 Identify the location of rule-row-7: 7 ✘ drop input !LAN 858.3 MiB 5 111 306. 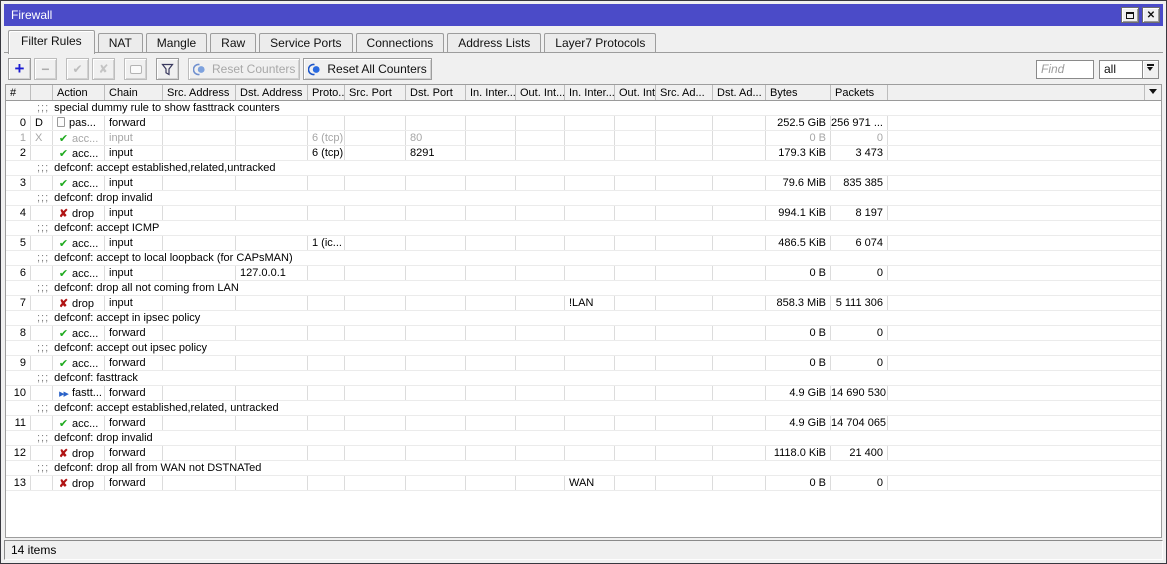
(583, 303).